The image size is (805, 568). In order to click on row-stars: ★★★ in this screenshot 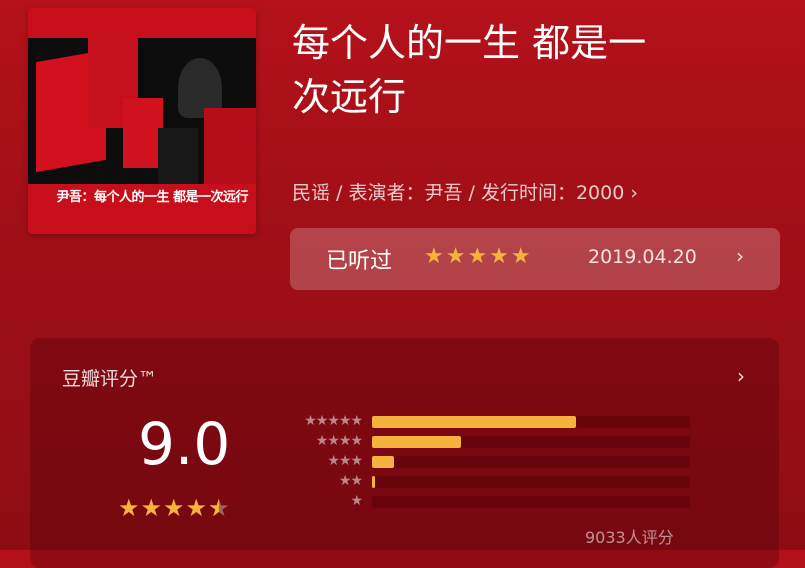, I will do `click(345, 461)`.